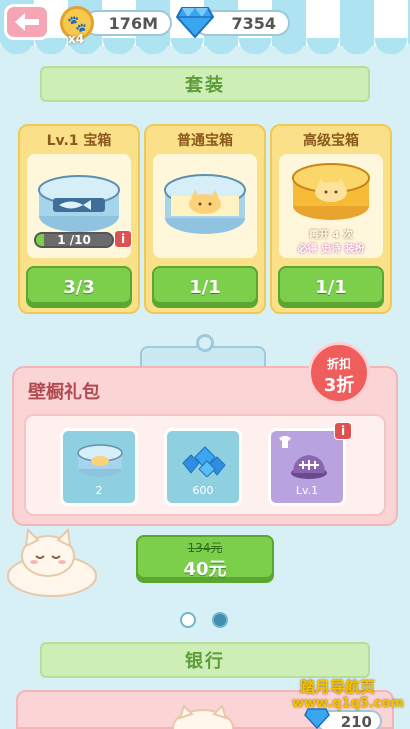  I want to click on set-section-banner: 套装, so click(205, 84).